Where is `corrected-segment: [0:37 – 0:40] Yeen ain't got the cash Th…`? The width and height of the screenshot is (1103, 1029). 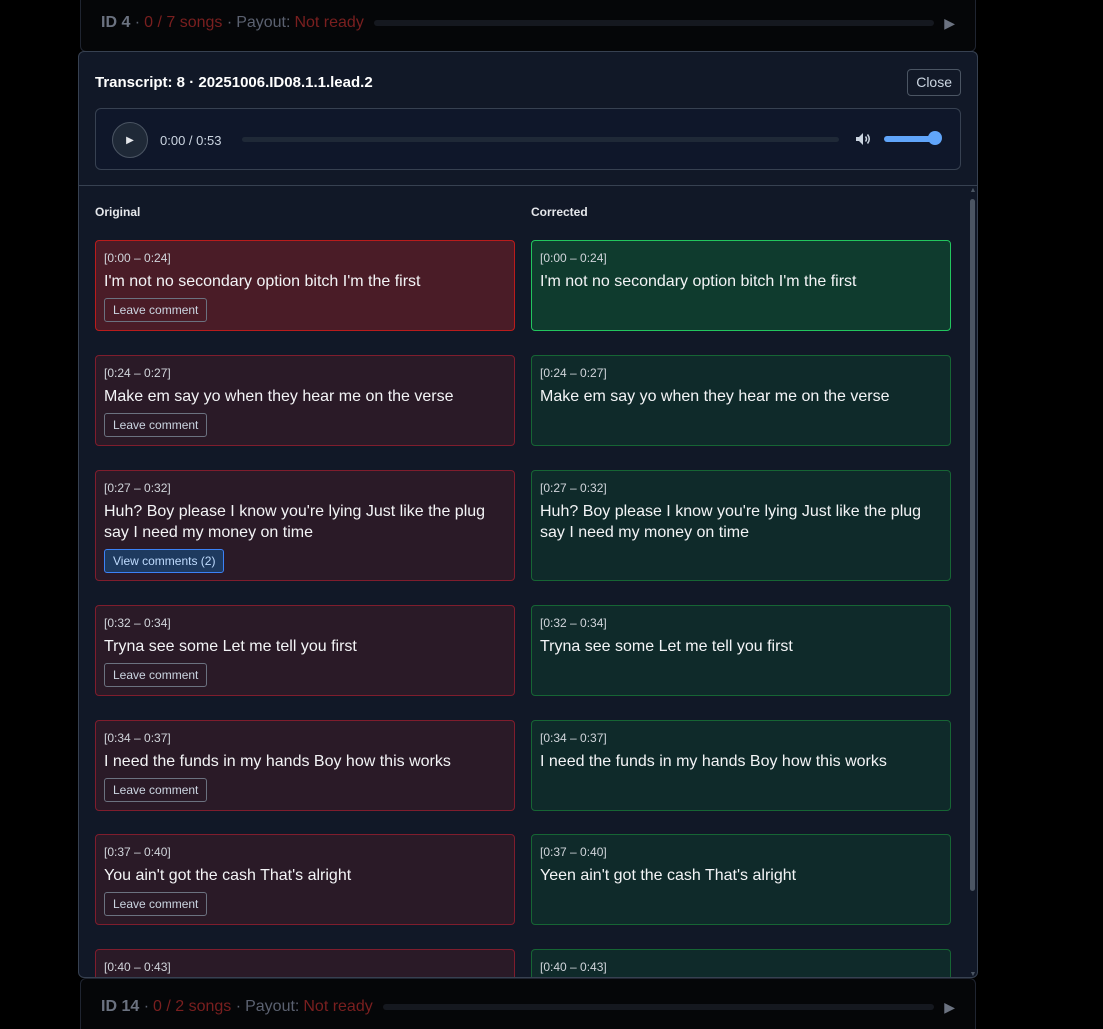 corrected-segment: [0:37 – 0:40] Yeen ain't got the cash Th… is located at coordinates (741, 879).